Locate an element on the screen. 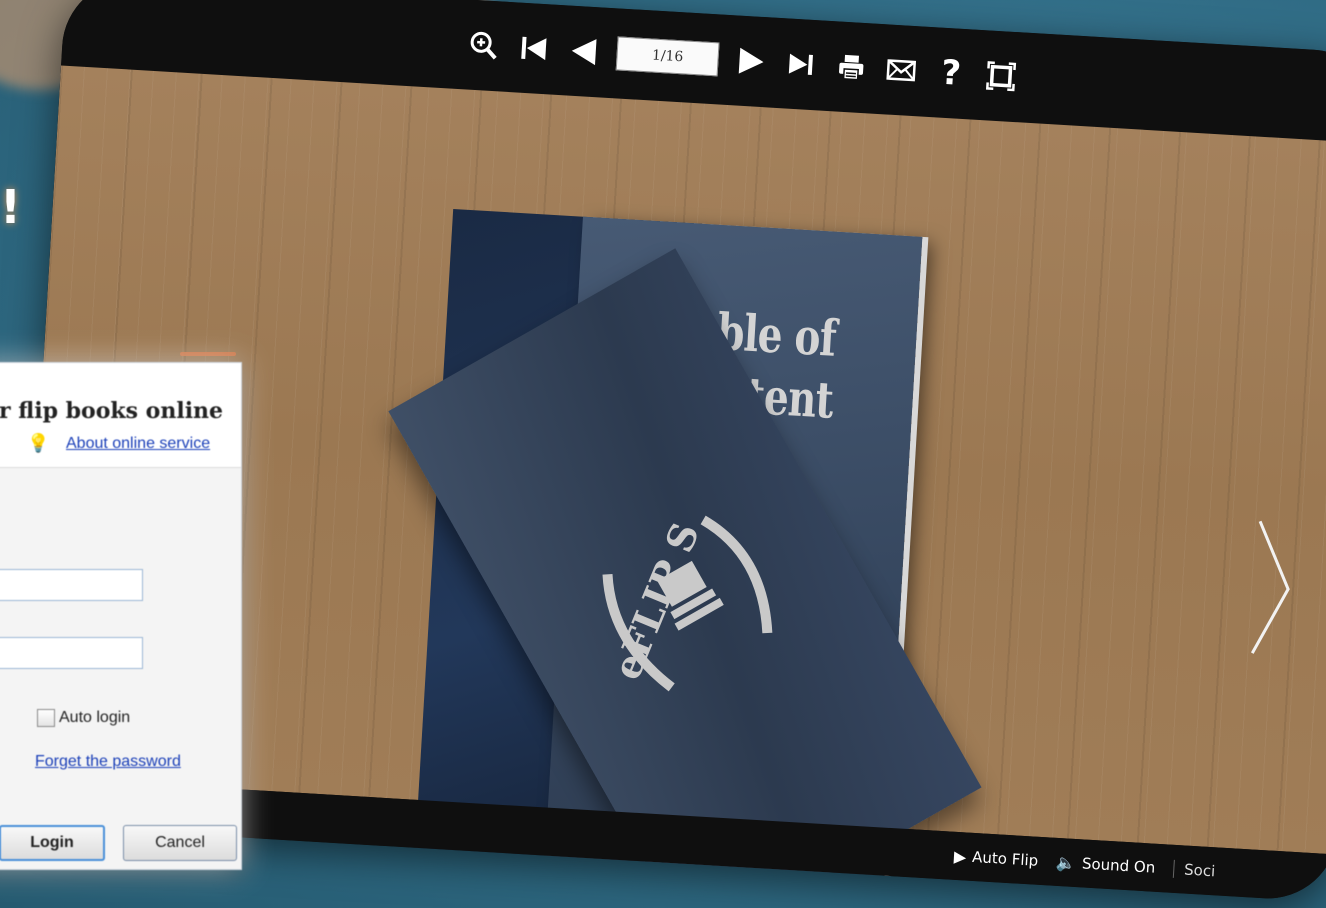 This screenshot has width=1326, height=908. print-icon is located at coordinates (851, 67).